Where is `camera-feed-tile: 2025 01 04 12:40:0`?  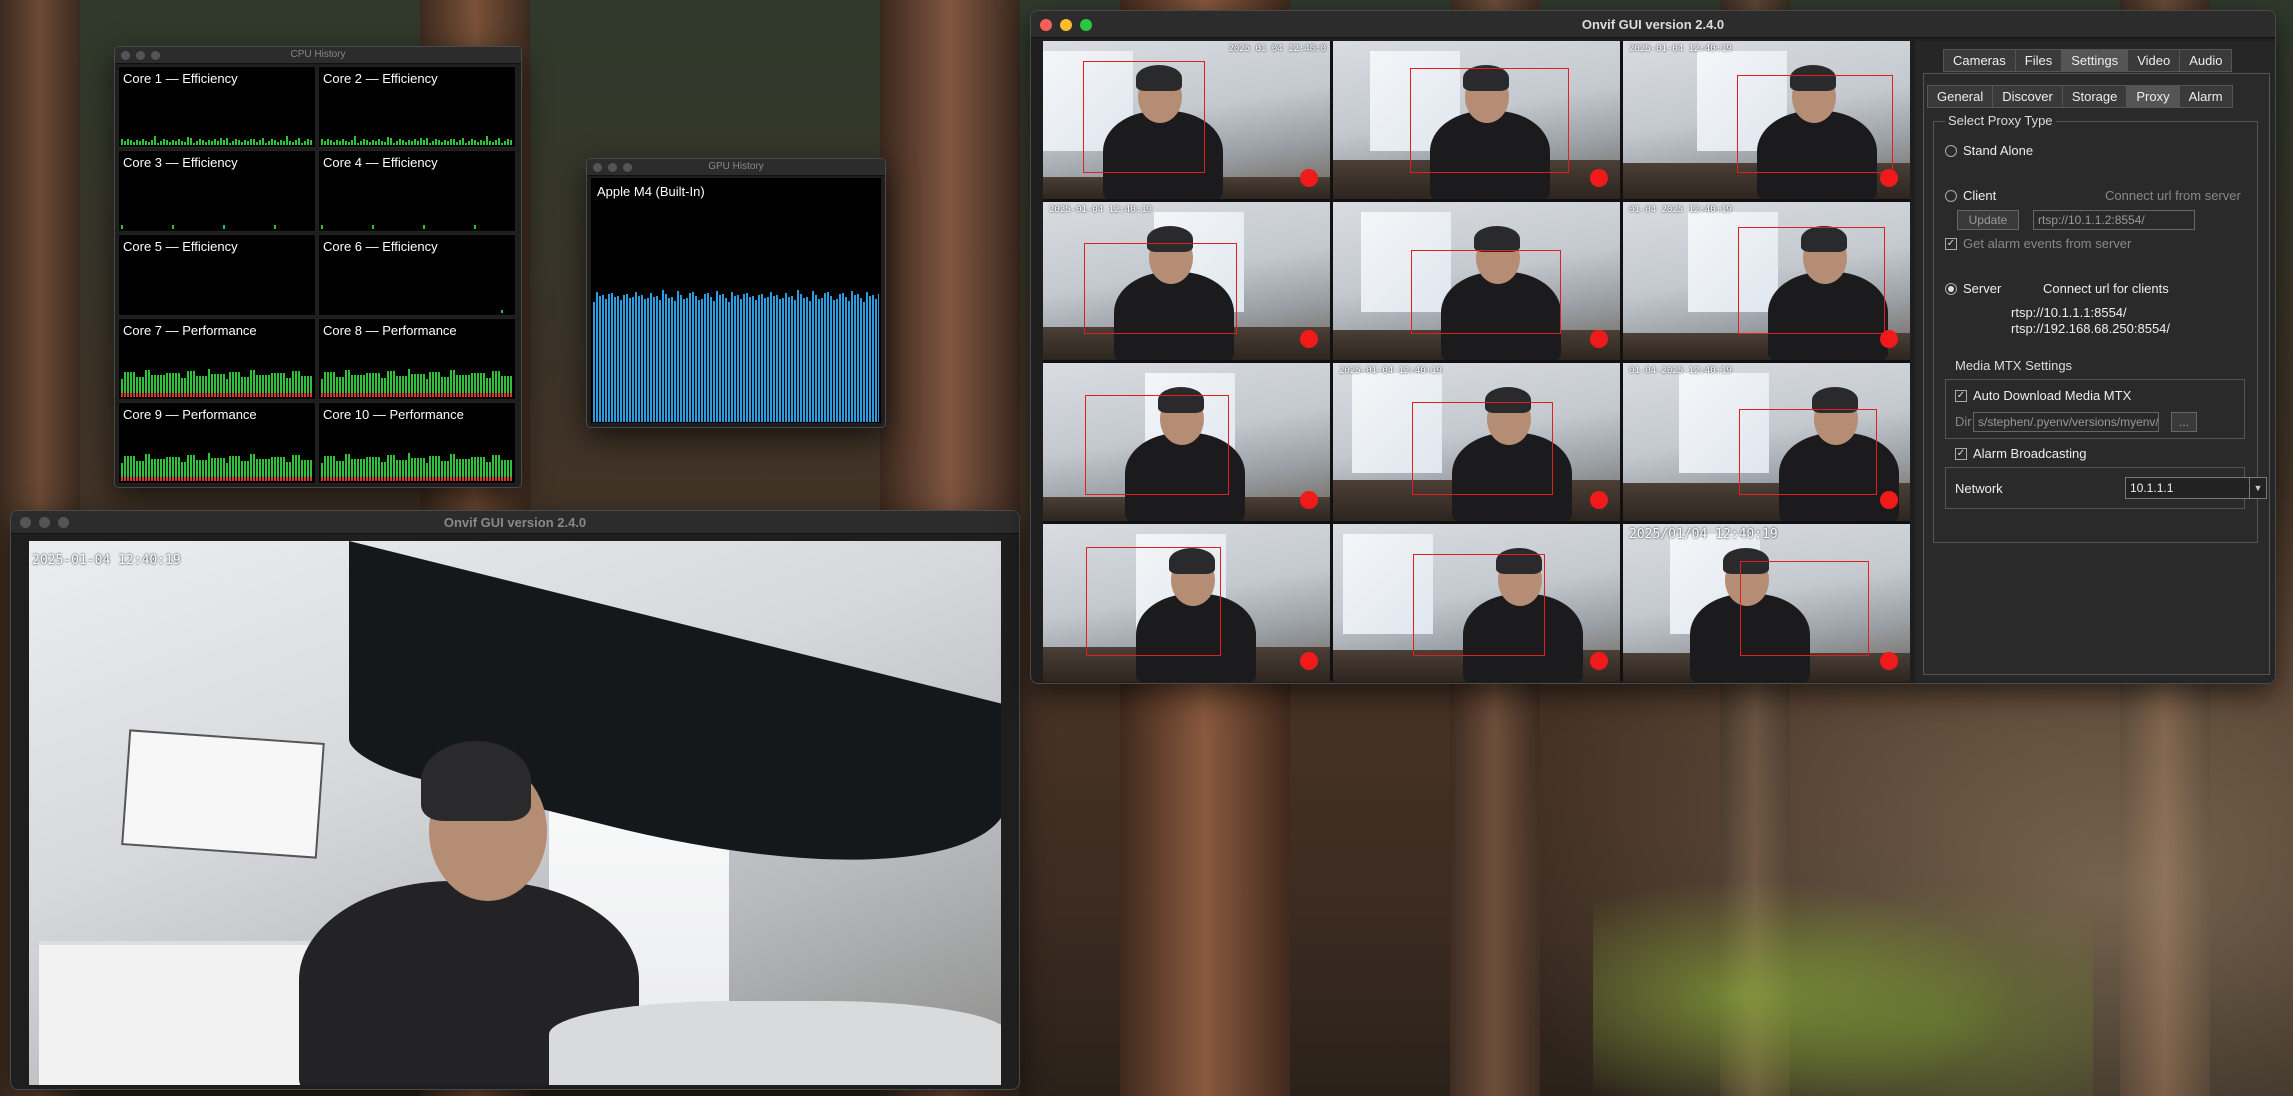
camera-feed-tile: 2025 01 04 12:40:0 is located at coordinates (1186, 120).